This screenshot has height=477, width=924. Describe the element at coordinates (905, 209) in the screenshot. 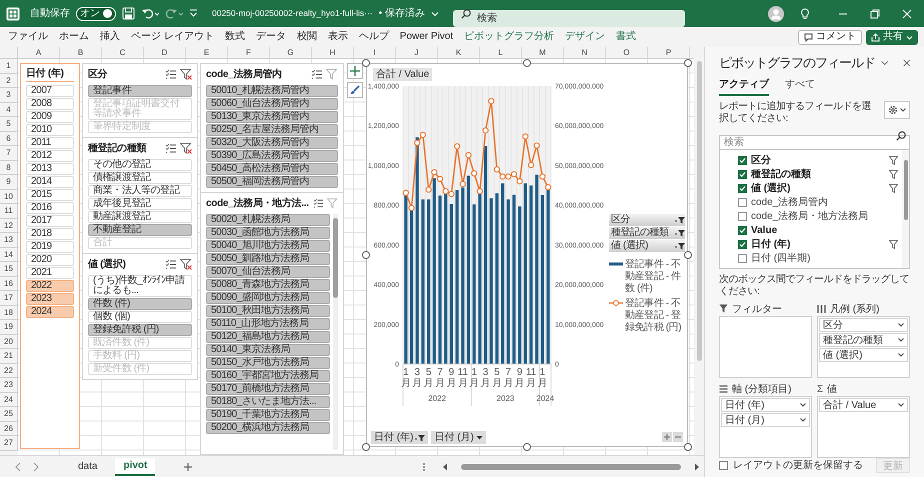

I see `list-scrollbar` at that location.